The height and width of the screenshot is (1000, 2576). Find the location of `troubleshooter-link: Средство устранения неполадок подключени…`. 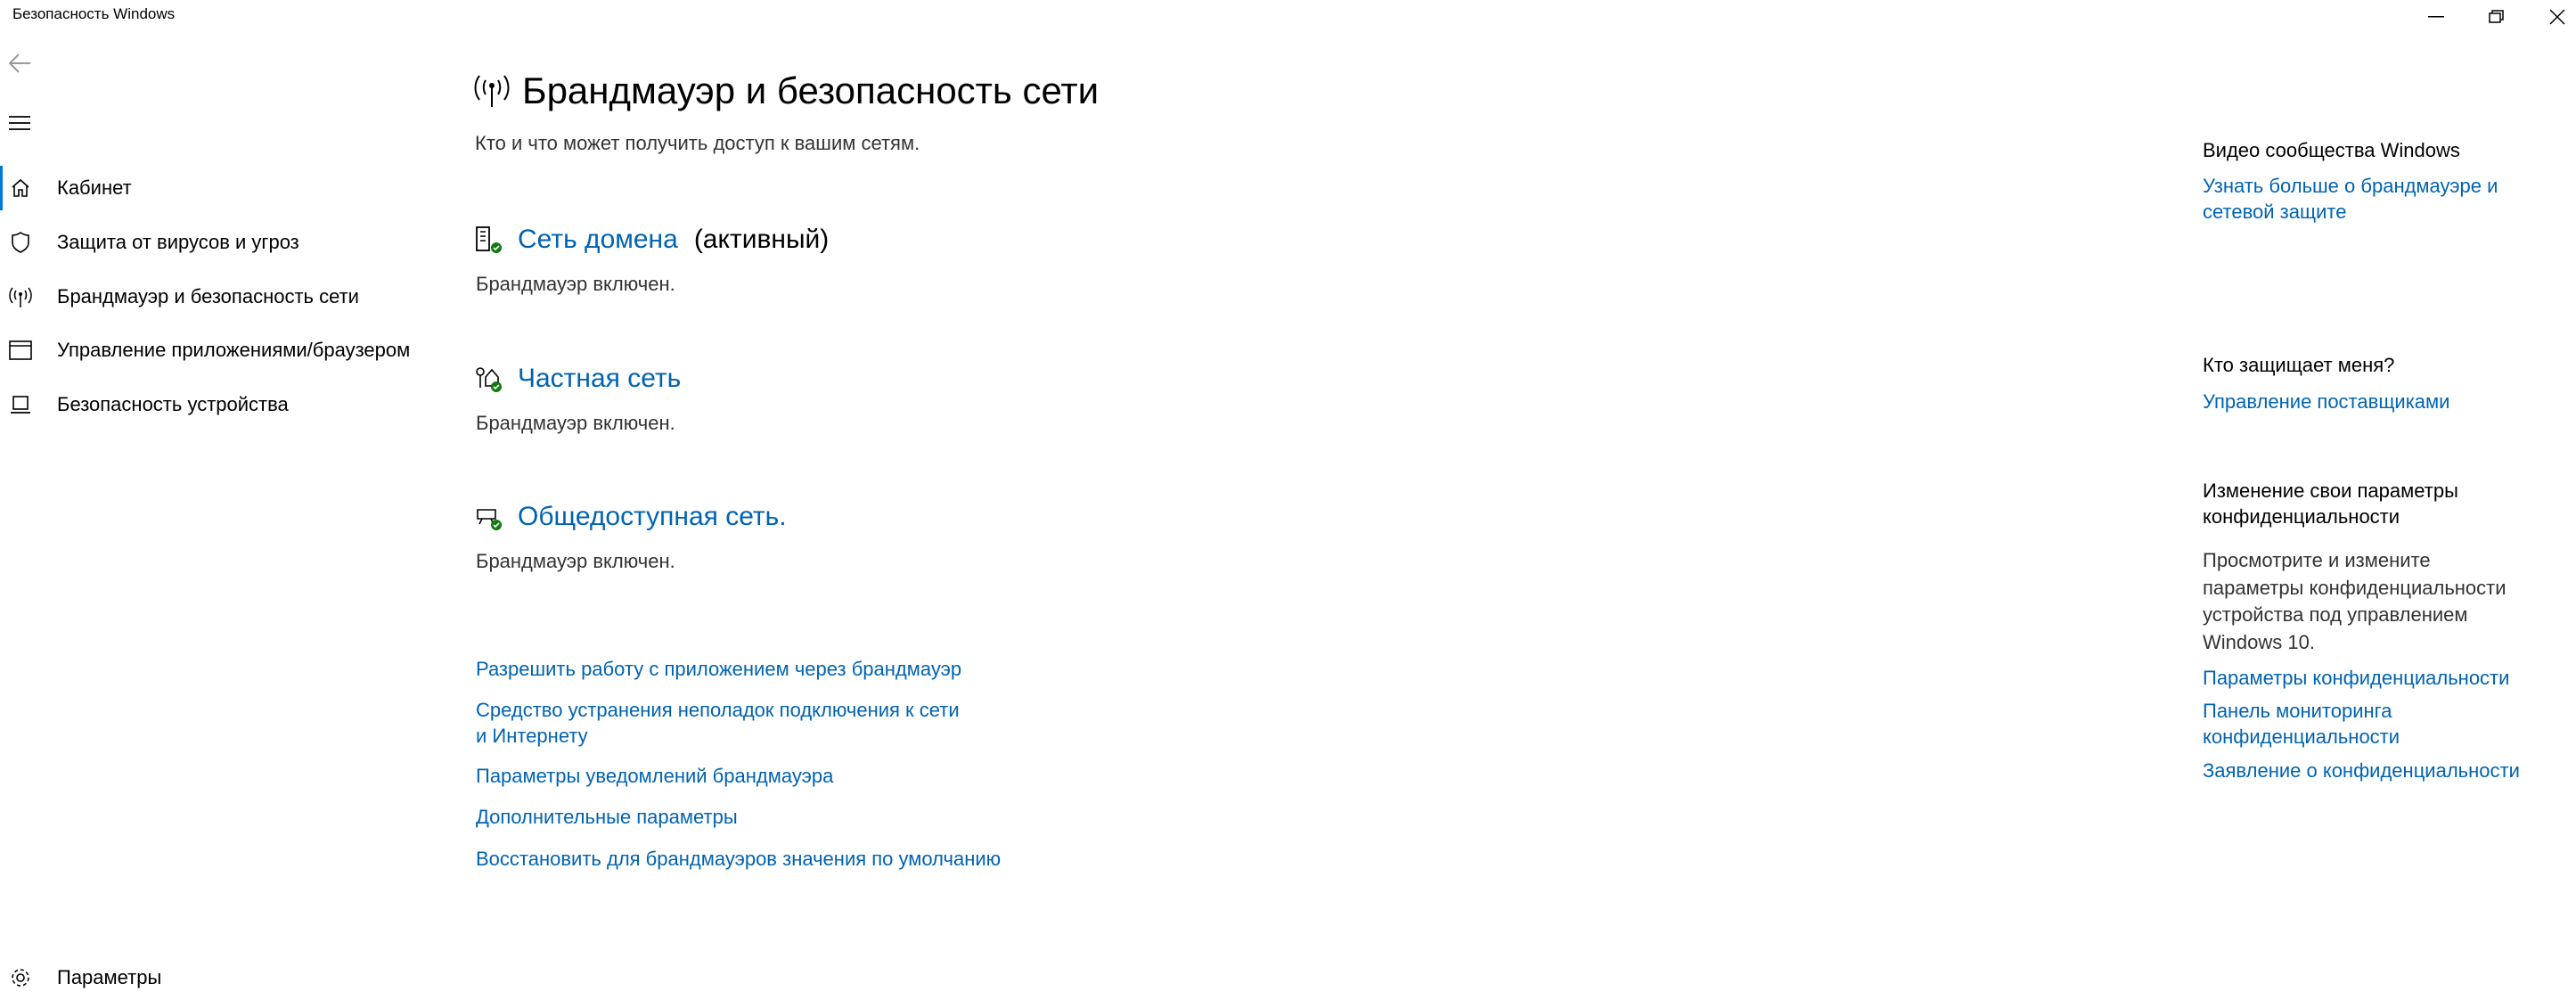

troubleshooter-link: Средство устранения неполадок подключени… is located at coordinates (725, 723).